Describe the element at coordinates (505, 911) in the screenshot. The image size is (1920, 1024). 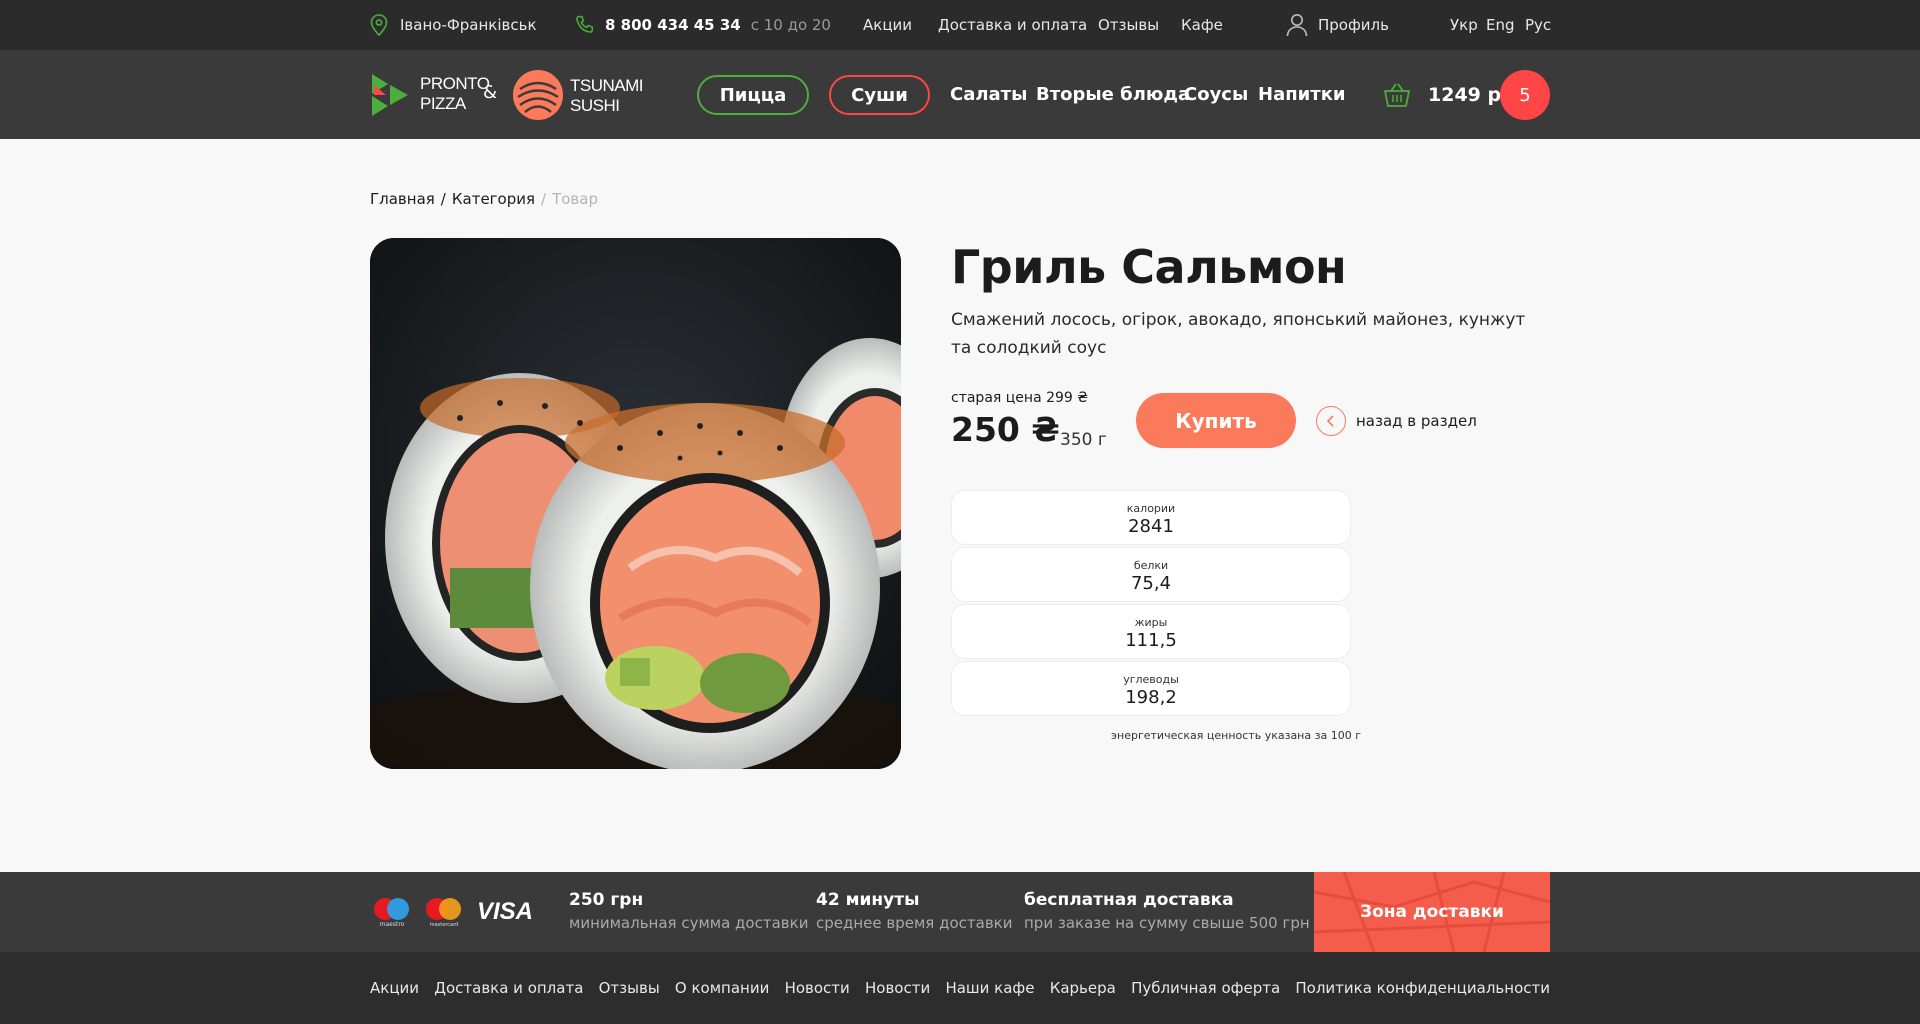
I see `visa-logo: VISA` at that location.